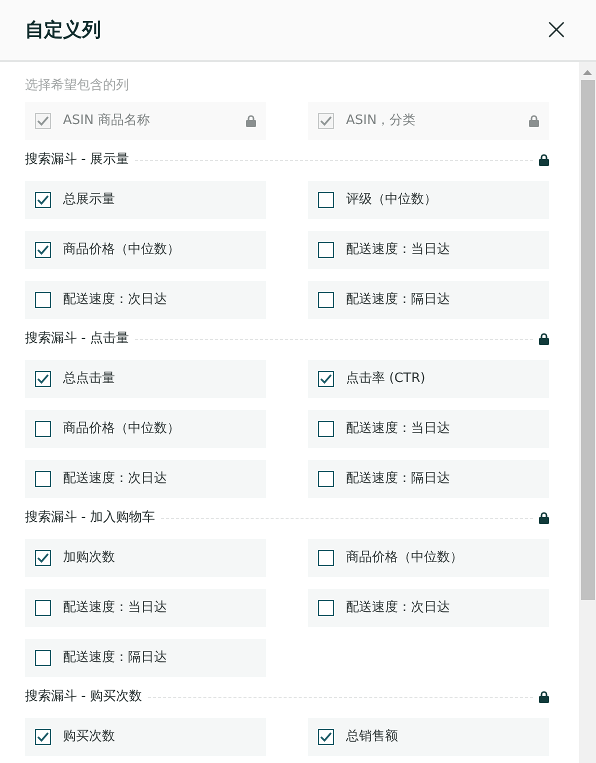 This screenshot has height=763, width=596. What do you see at coordinates (77, 160) in the screenshot?
I see `section-title: 搜索漏斗 - 展示量` at bounding box center [77, 160].